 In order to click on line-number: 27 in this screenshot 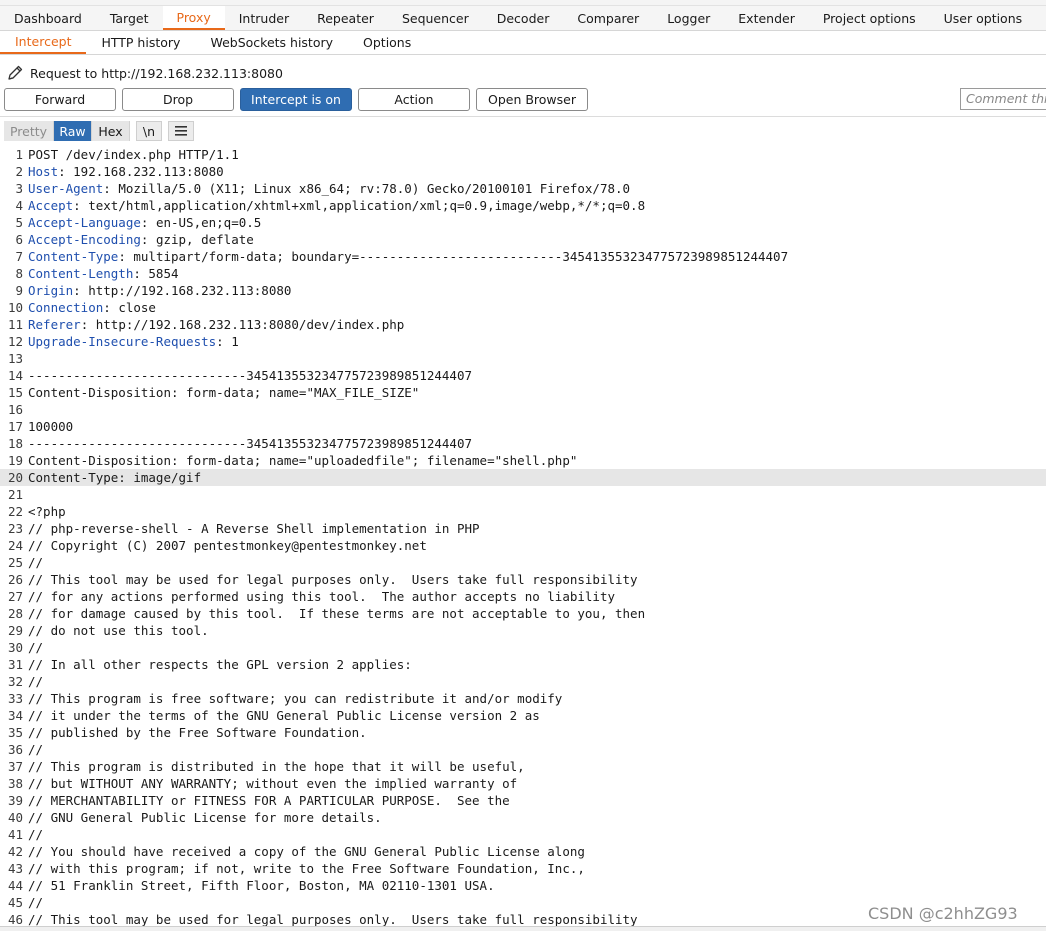, I will do `click(15, 596)`.